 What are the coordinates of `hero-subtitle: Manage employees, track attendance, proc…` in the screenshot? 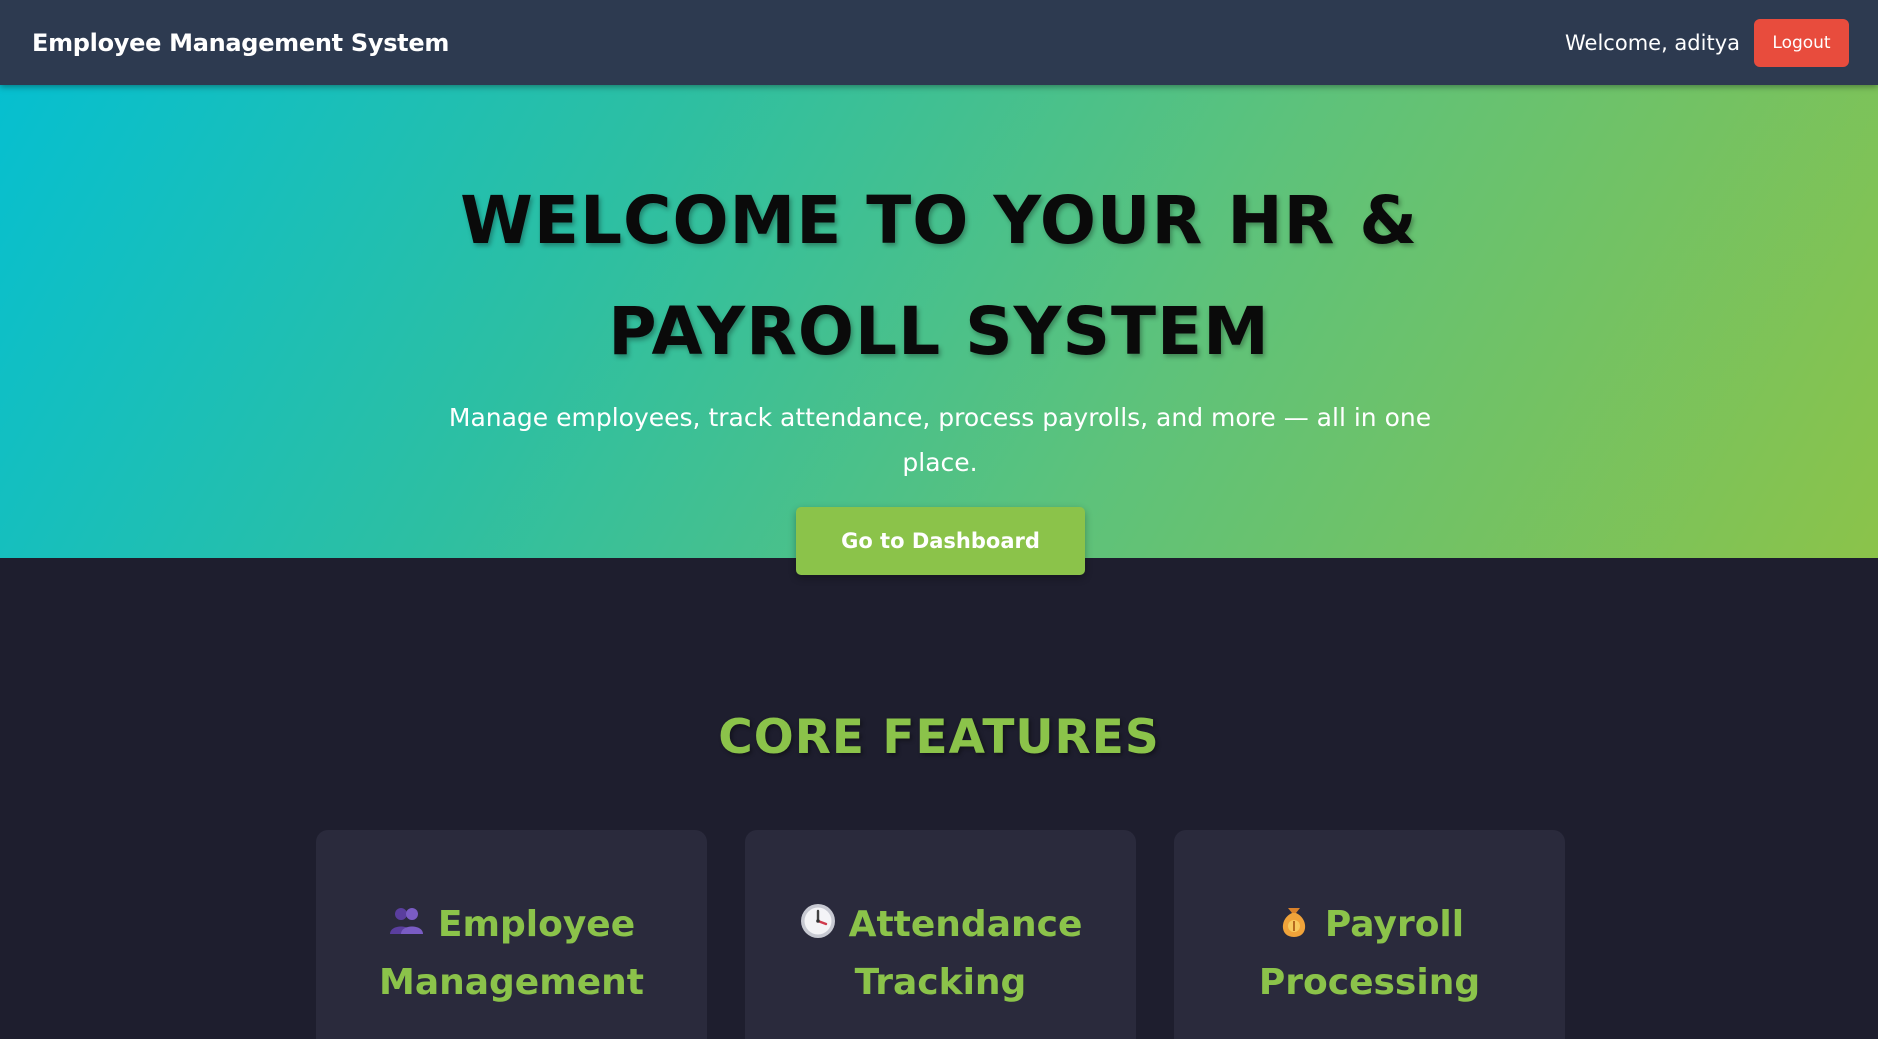 It's located at (940, 440).